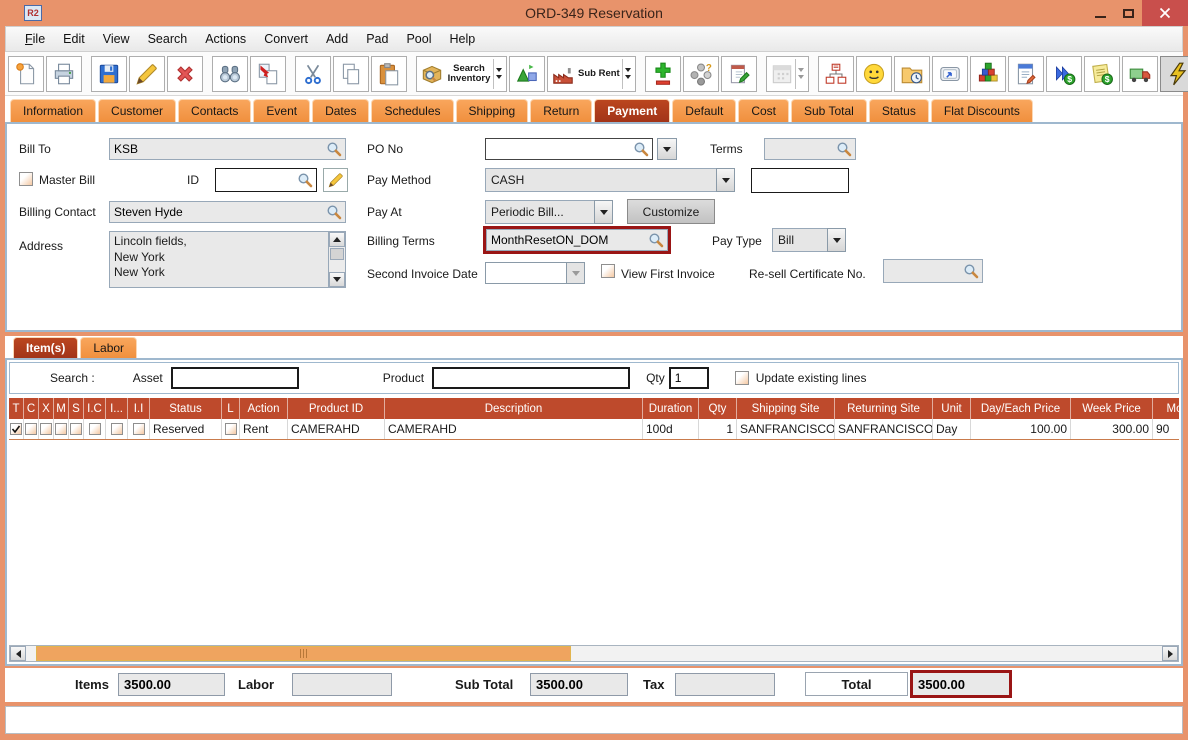 Image resolution: width=1188 pixels, height=740 pixels. What do you see at coordinates (829, 110) in the screenshot?
I see `tab-sub-total: Sub Total` at bounding box center [829, 110].